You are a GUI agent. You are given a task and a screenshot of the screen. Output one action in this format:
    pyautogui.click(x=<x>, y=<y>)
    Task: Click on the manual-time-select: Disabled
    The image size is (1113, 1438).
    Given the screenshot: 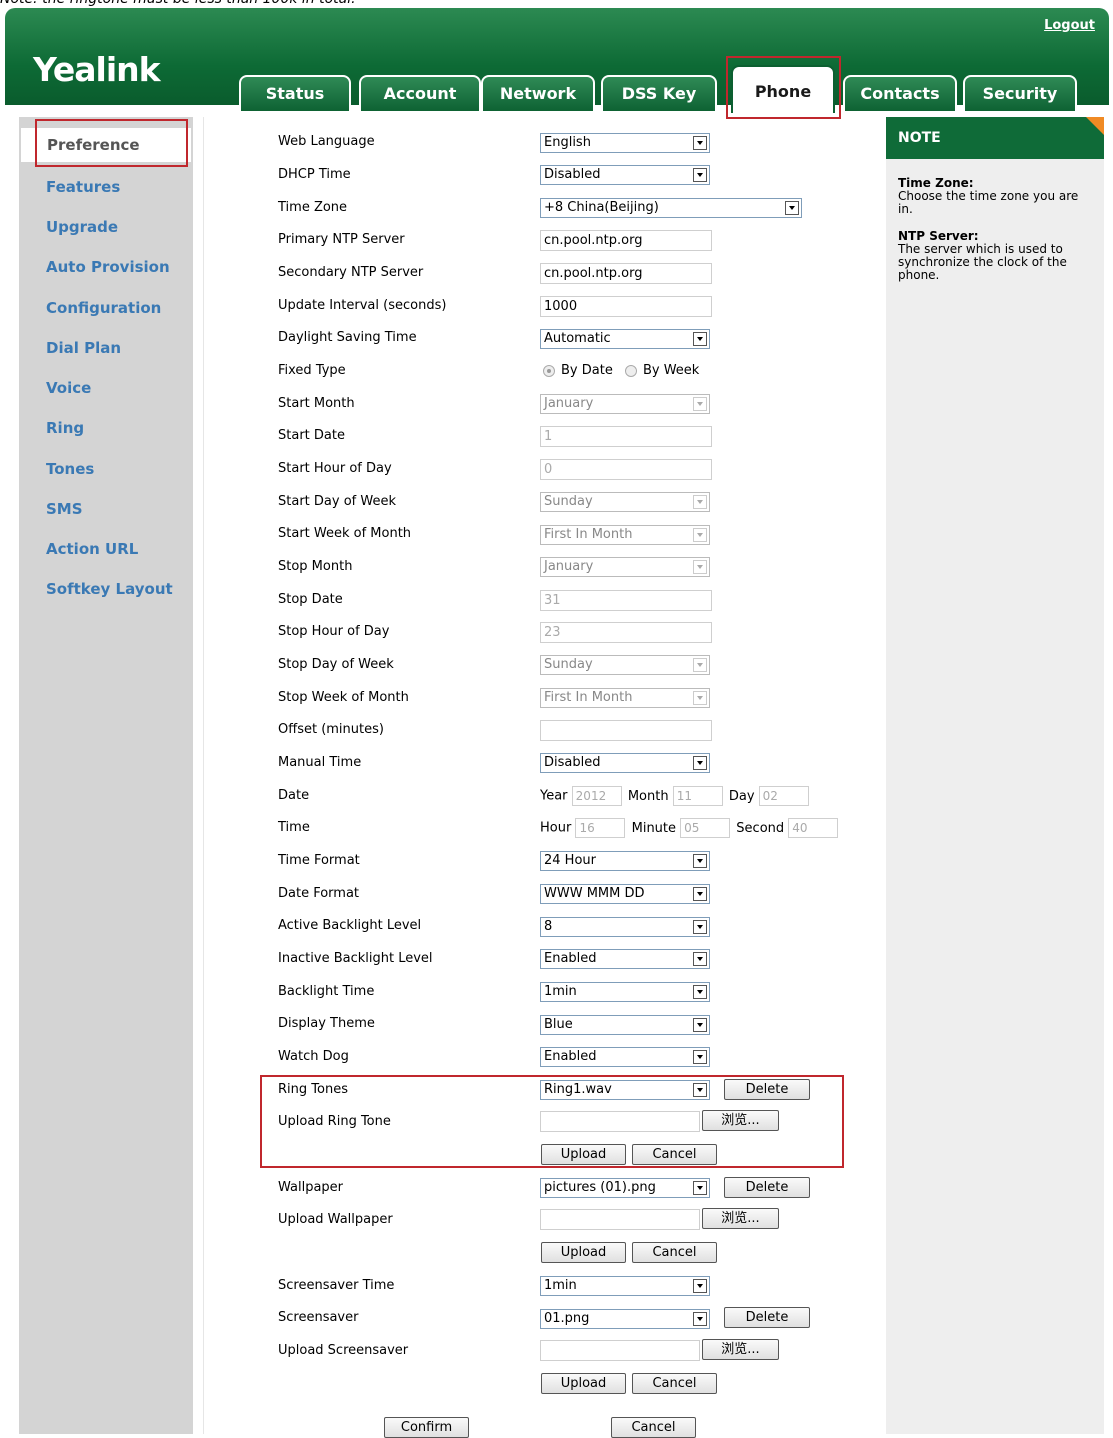 What is the action you would take?
    pyautogui.click(x=625, y=763)
    